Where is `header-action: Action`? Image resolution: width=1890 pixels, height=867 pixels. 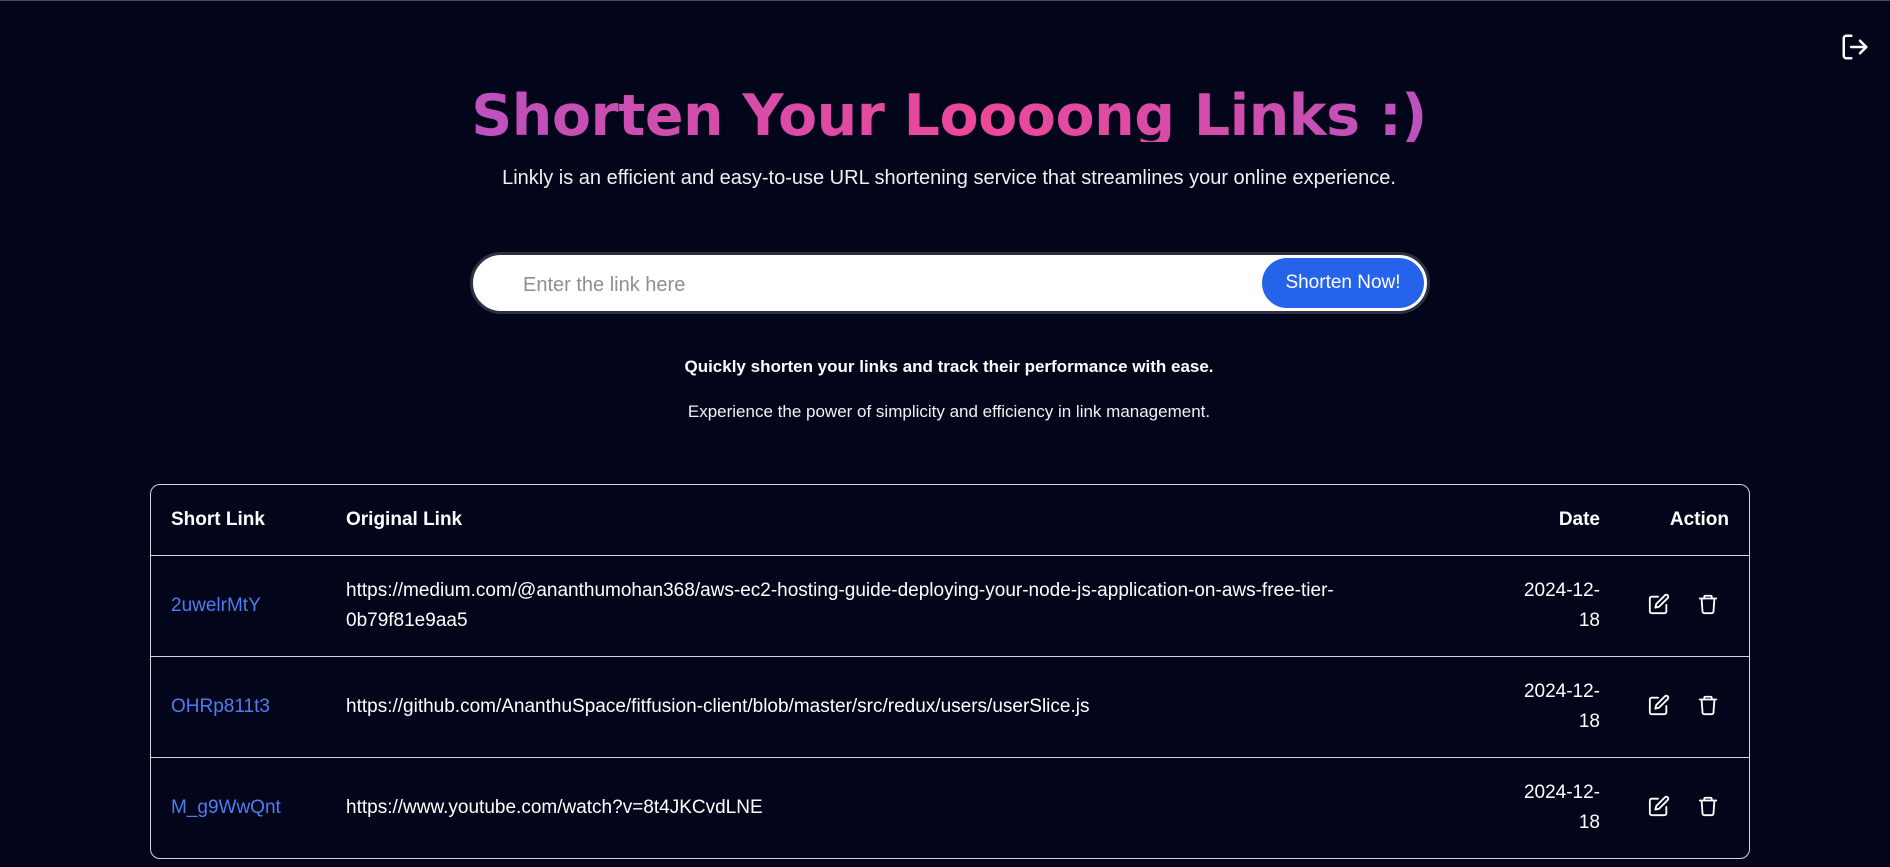
header-action: Action is located at coordinates (1699, 519).